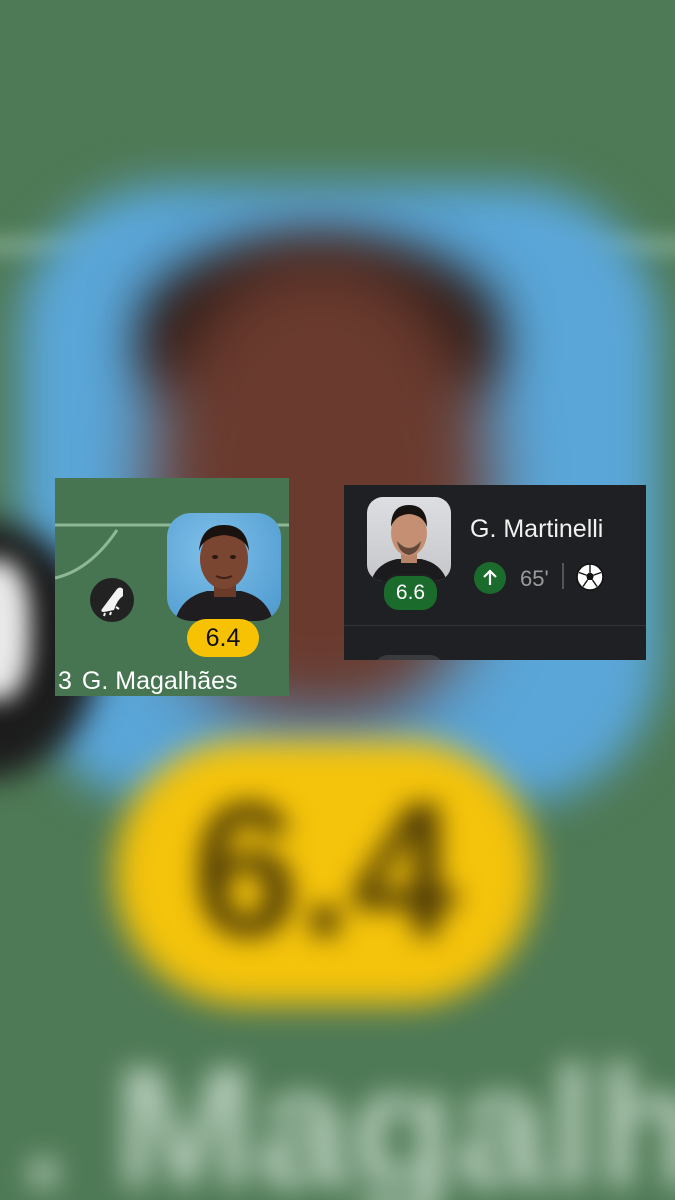 The image size is (675, 1200). I want to click on background-rating-text: 6.4, so click(325, 870).